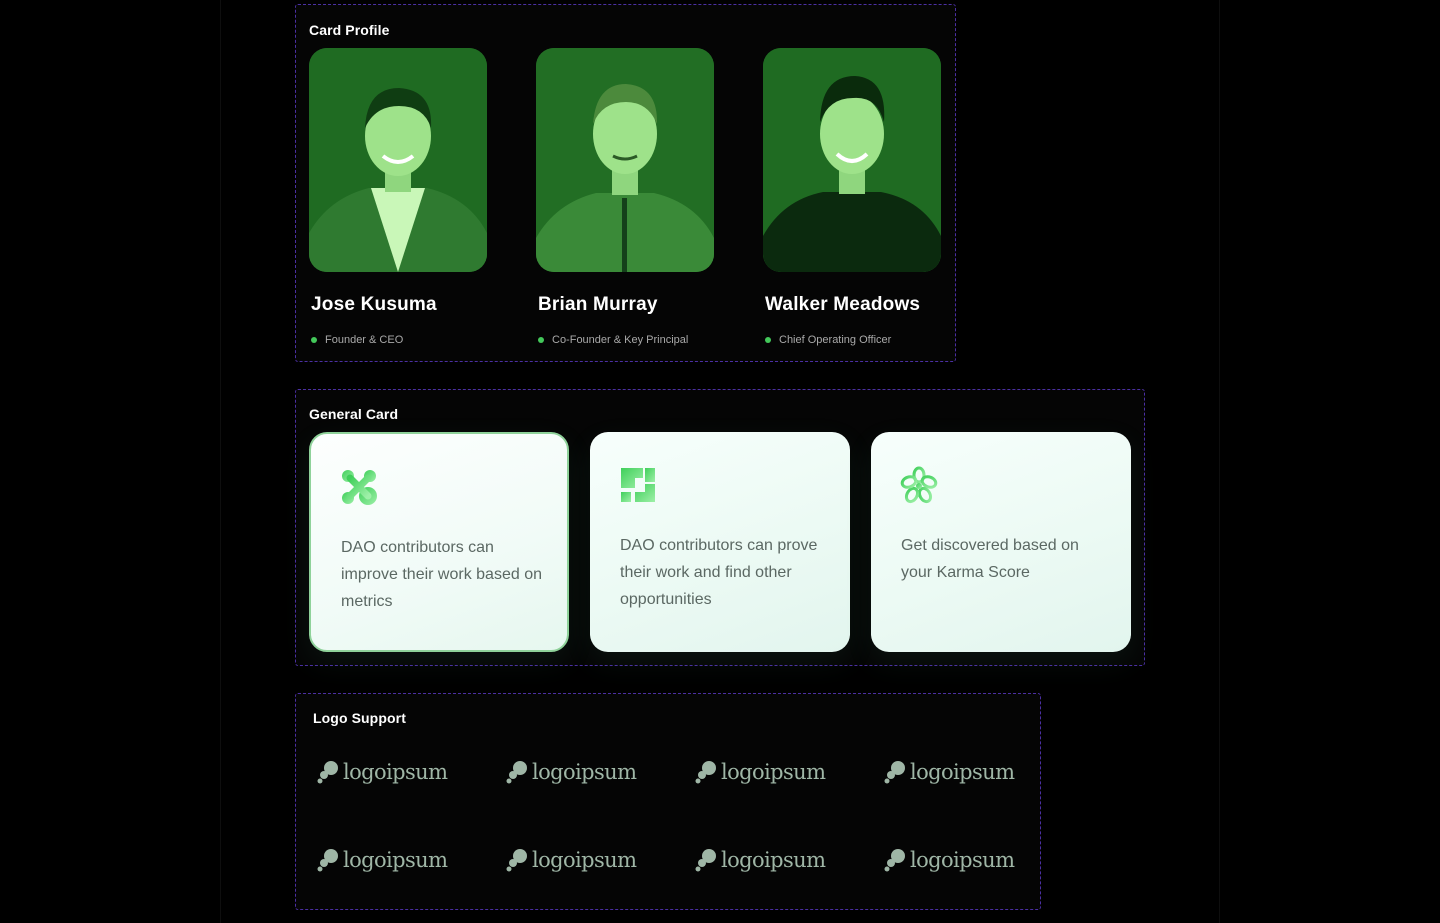 This screenshot has height=923, width=1440. Describe the element at coordinates (835, 340) in the screenshot. I see `role-label: Chief Operating Officer` at that location.